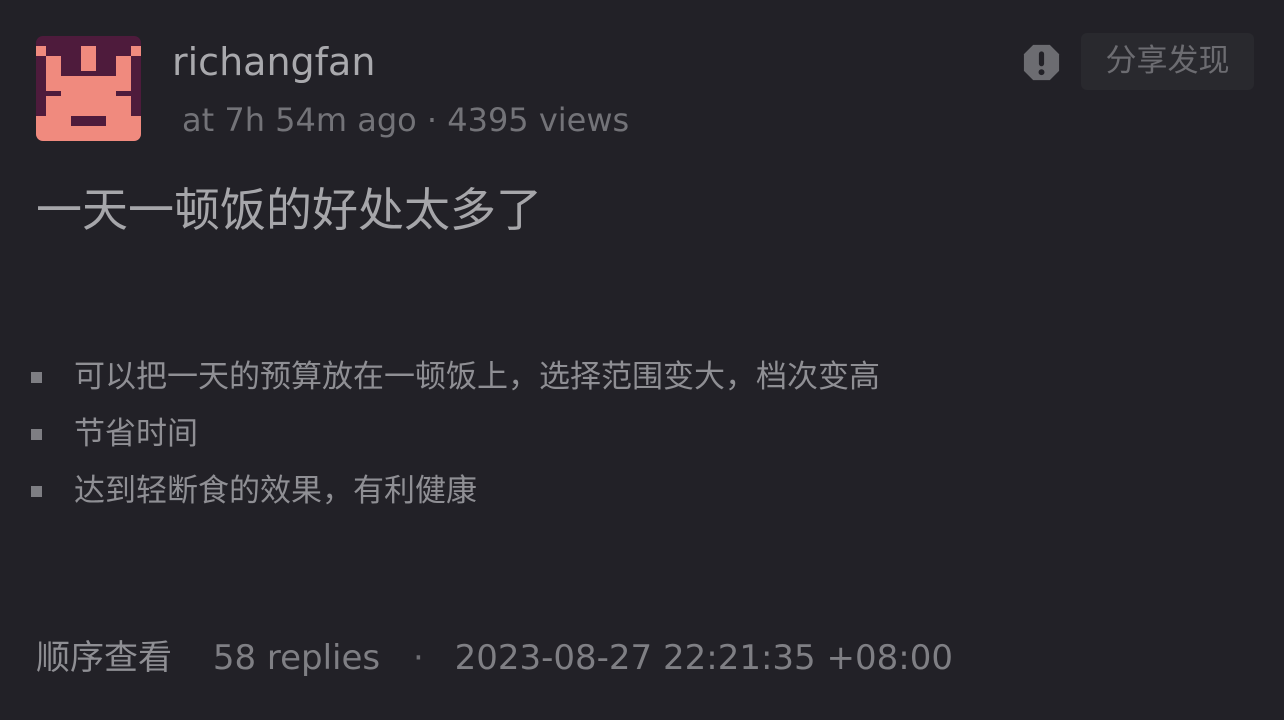 Image resolution: width=1284 pixels, height=720 pixels. I want to click on post-meta: at 7h 54m ago · 4395 views, so click(406, 120).